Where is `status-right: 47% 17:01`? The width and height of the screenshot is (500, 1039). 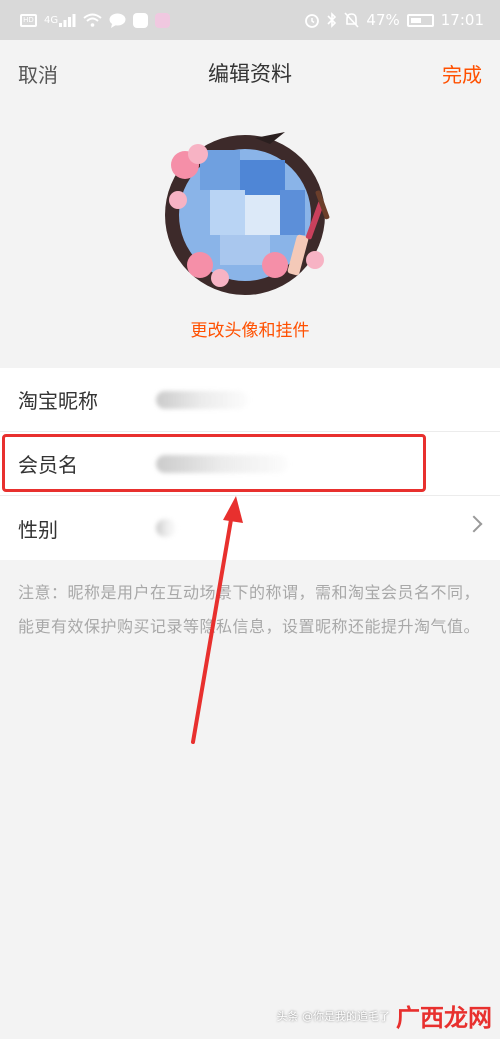 status-right: 47% 17:01 is located at coordinates (394, 20).